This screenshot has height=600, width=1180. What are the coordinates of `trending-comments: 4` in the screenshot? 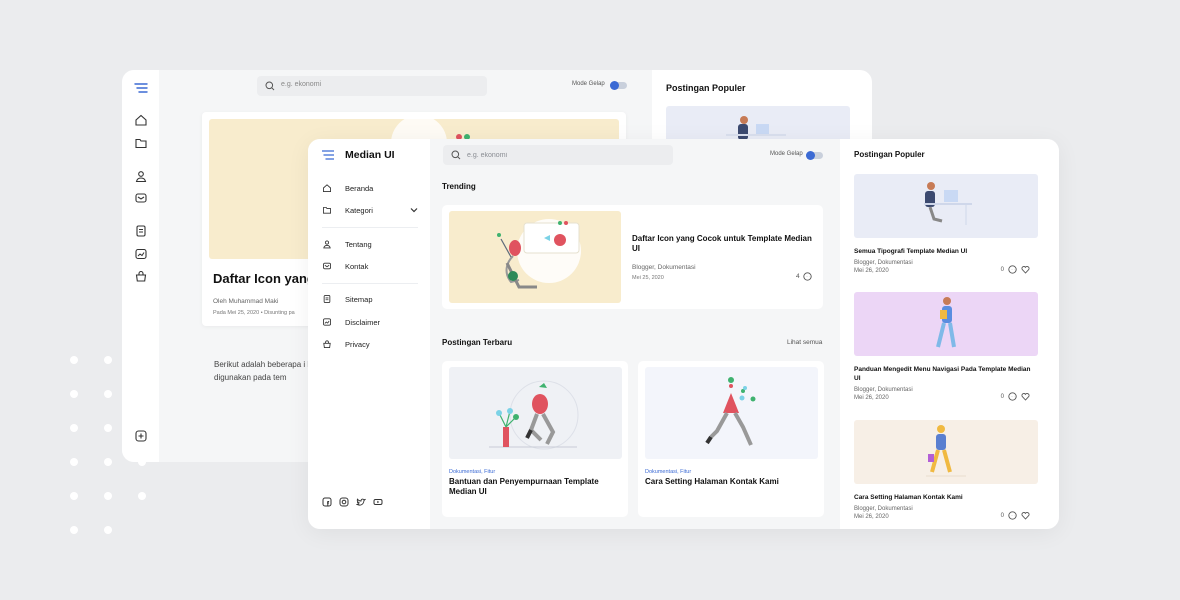 It's located at (804, 276).